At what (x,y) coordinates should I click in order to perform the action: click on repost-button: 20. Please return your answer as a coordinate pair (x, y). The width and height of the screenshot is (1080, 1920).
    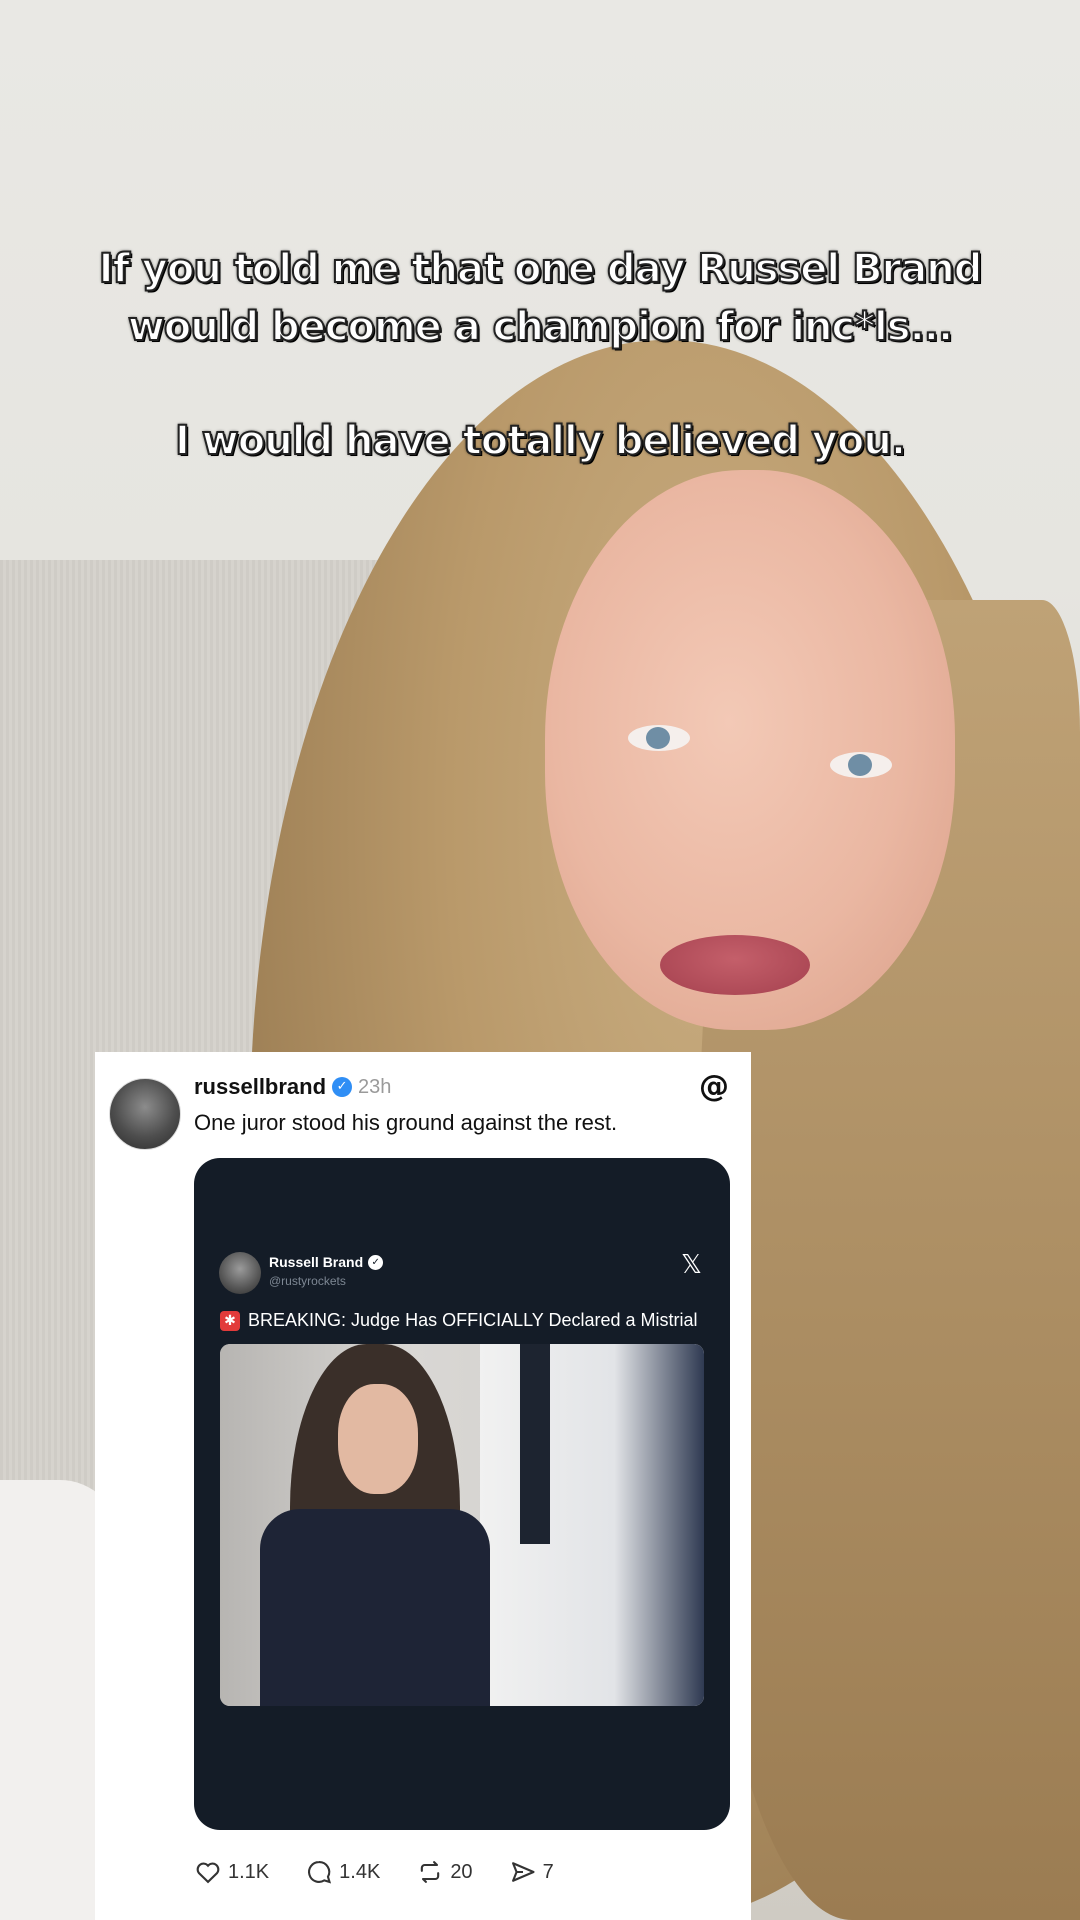
    Looking at the image, I should click on (444, 1872).